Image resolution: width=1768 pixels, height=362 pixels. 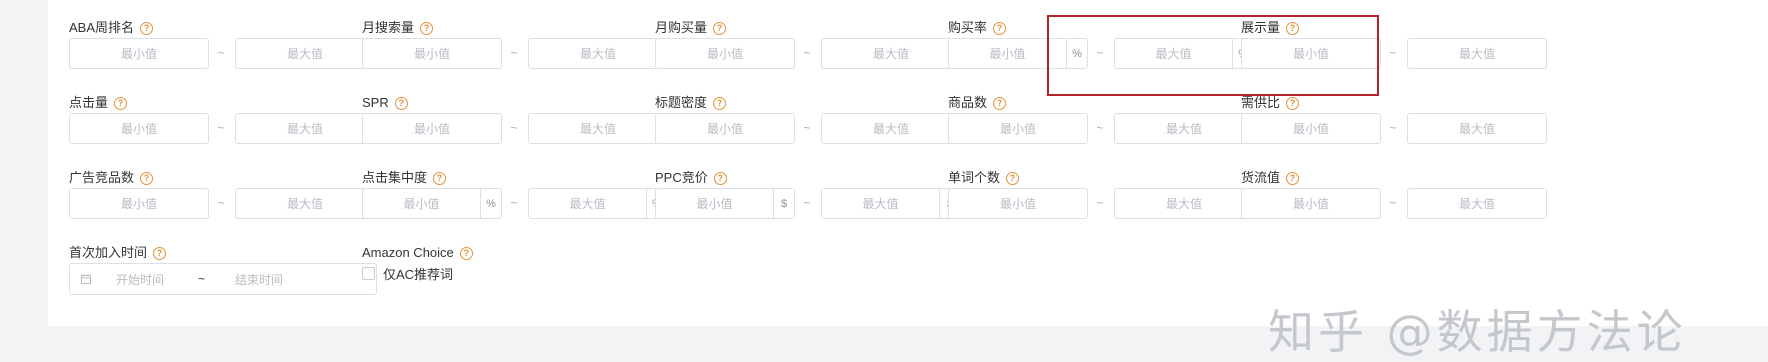 What do you see at coordinates (1394, 194) in the screenshot?
I see `field-cargo-value: 货流值? ~` at bounding box center [1394, 194].